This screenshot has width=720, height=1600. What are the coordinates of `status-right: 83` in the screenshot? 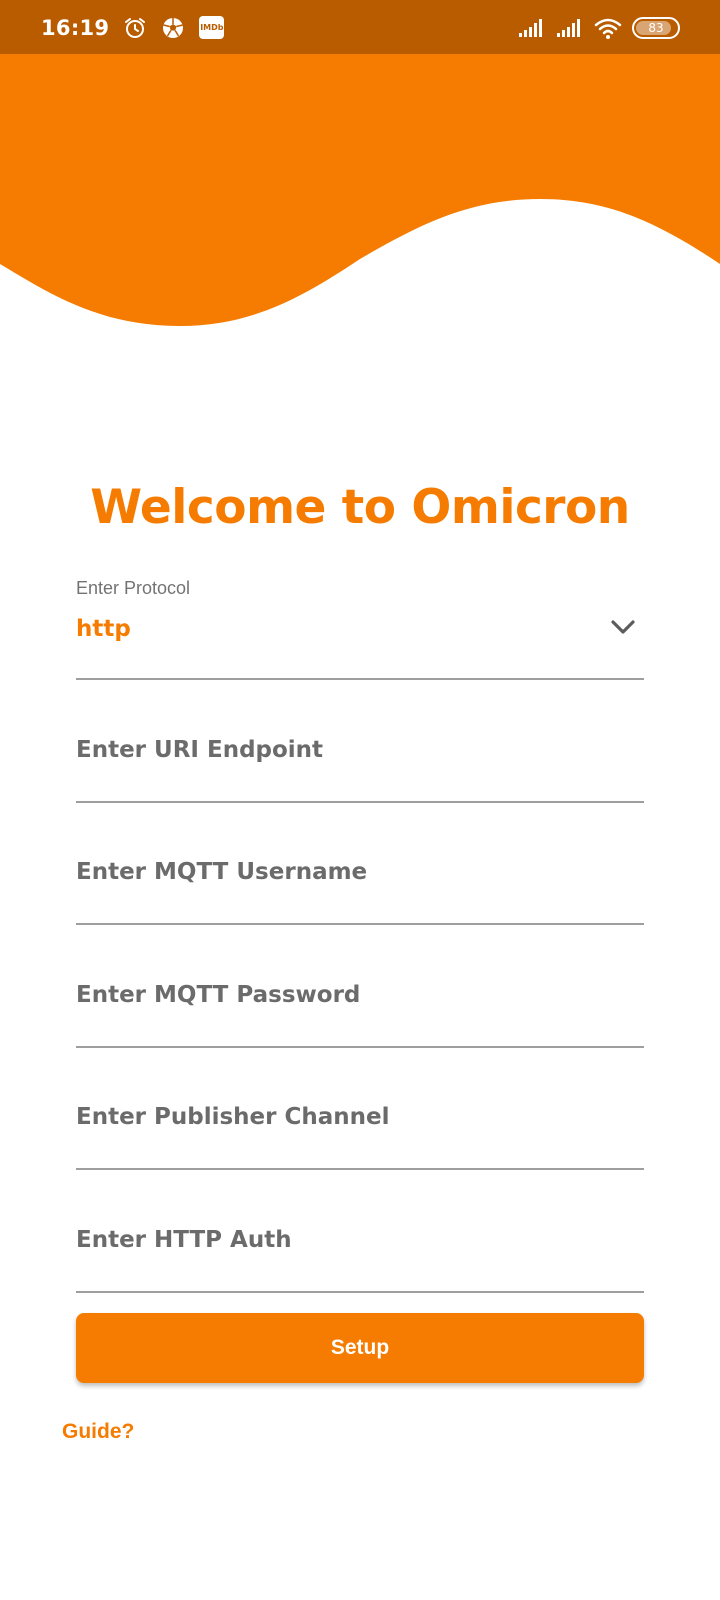 It's located at (599, 27).